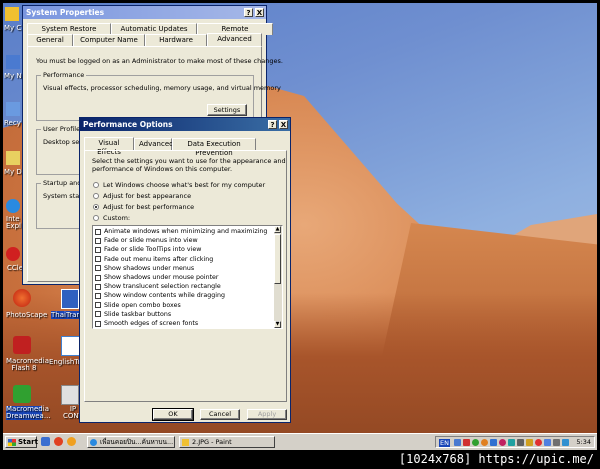 The height and width of the screenshot is (469, 600). What do you see at coordinates (64, 75) in the screenshot?
I see `performance-group-title: Performance` at bounding box center [64, 75].